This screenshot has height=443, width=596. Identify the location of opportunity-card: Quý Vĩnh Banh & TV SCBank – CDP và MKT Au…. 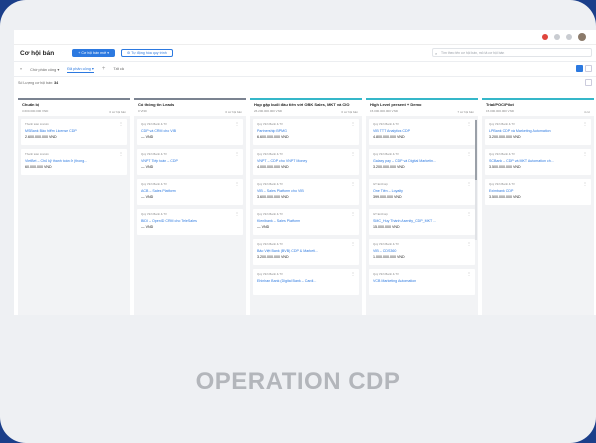
(538, 162).